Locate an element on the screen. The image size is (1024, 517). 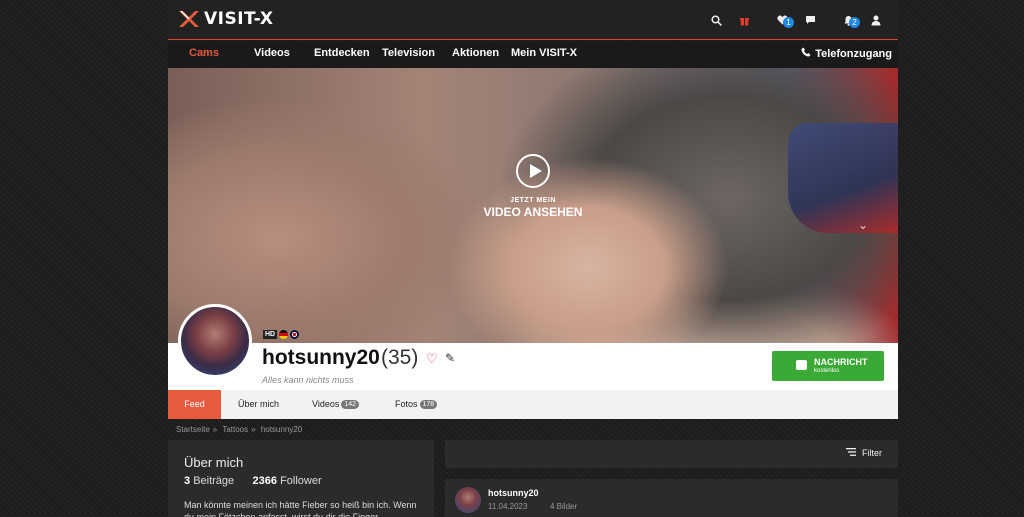
brand-x-icon is located at coordinates (189, 19).